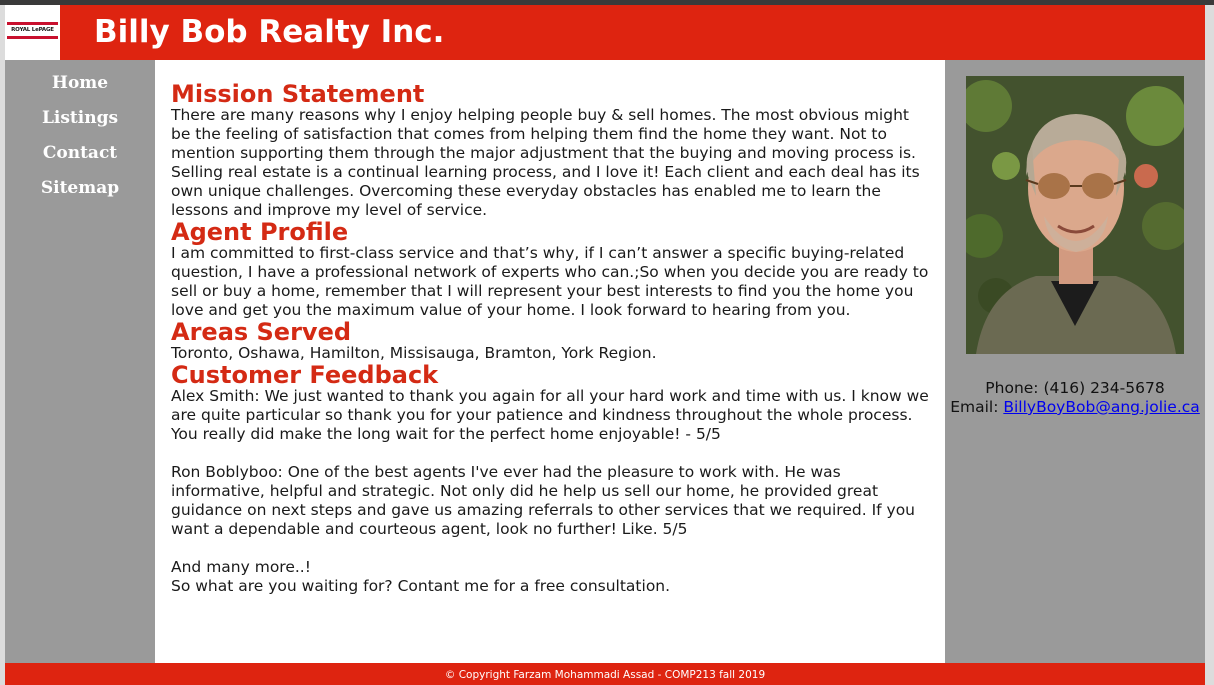  Describe the element at coordinates (80, 83) in the screenshot. I see `nav-item-home: Home` at that location.